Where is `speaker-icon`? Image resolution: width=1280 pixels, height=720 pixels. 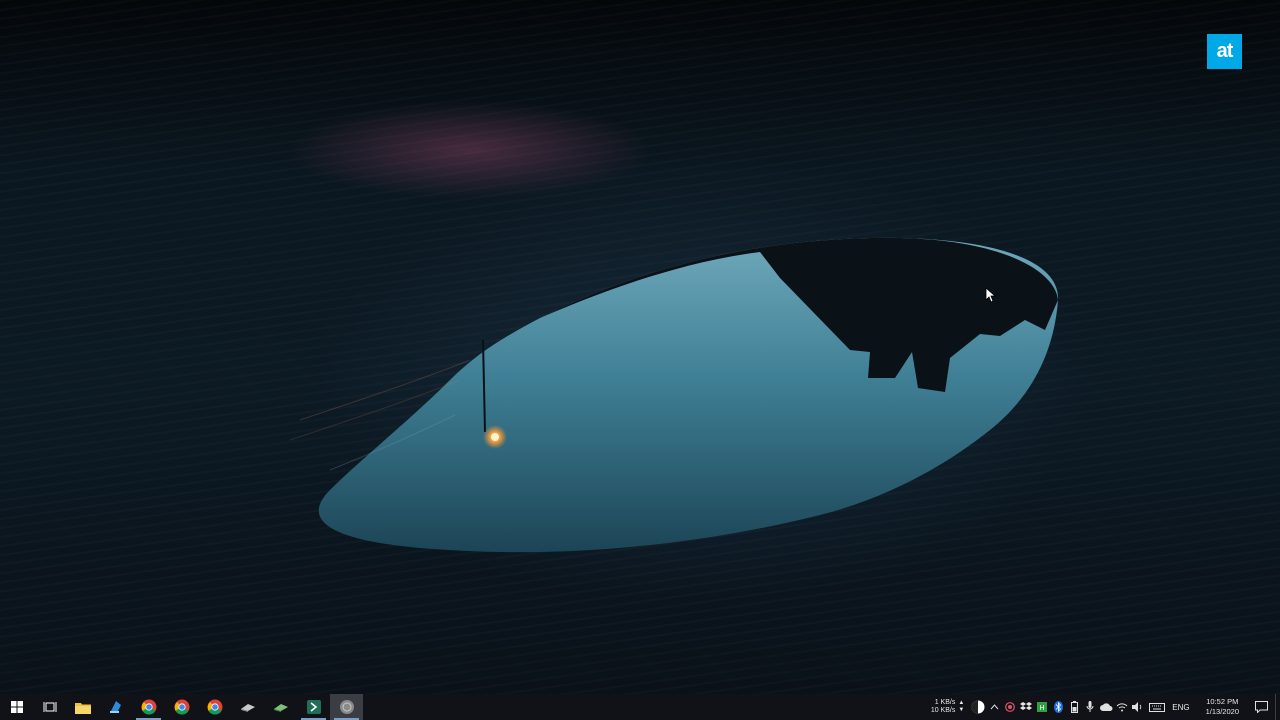 speaker-icon is located at coordinates (1137, 707).